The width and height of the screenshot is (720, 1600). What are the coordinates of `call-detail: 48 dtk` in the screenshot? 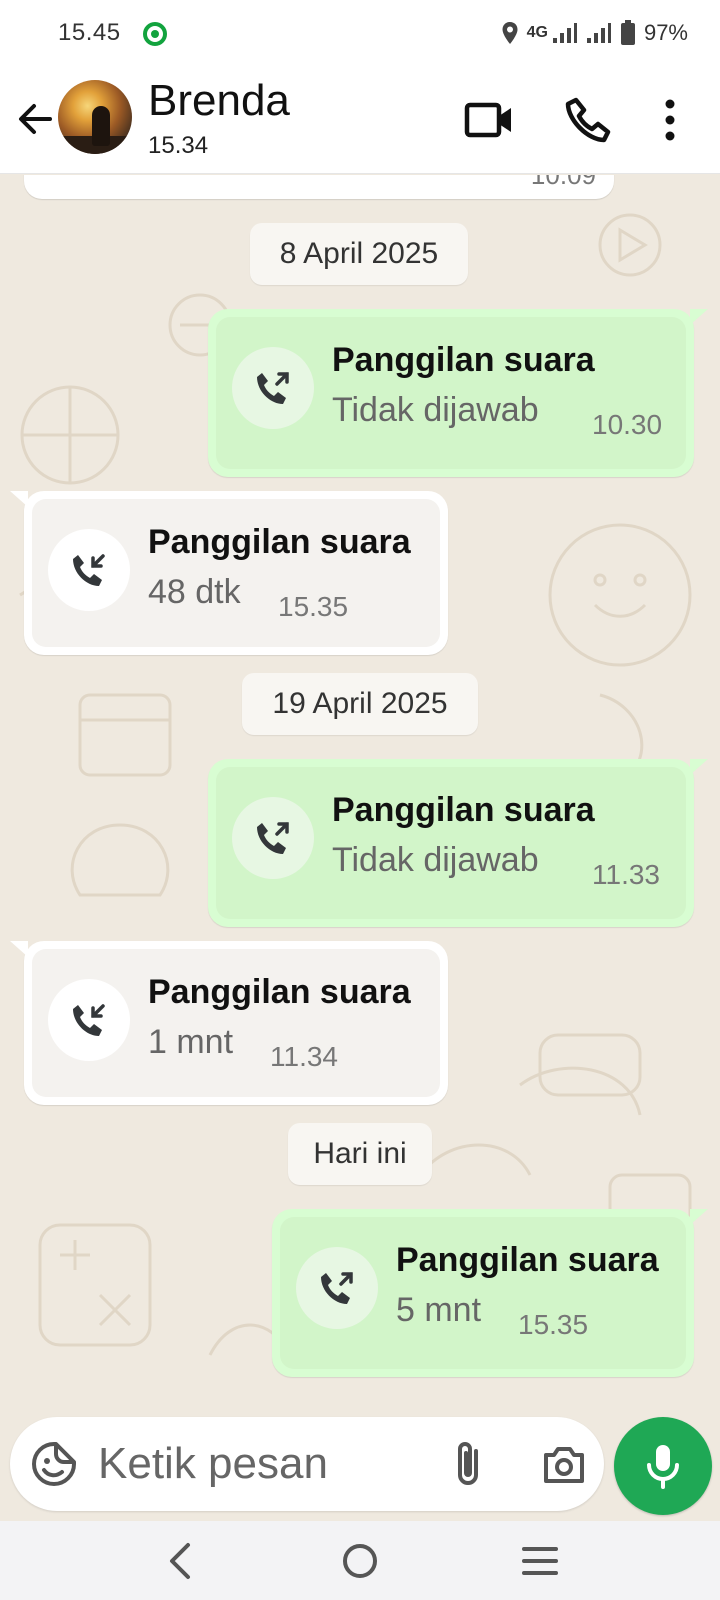 It's located at (194, 592).